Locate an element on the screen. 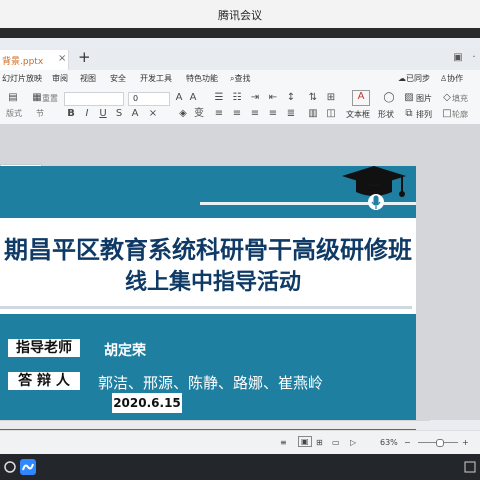 The width and height of the screenshot is (480, 480). normal-view-icon: ▣ is located at coordinates (305, 441).